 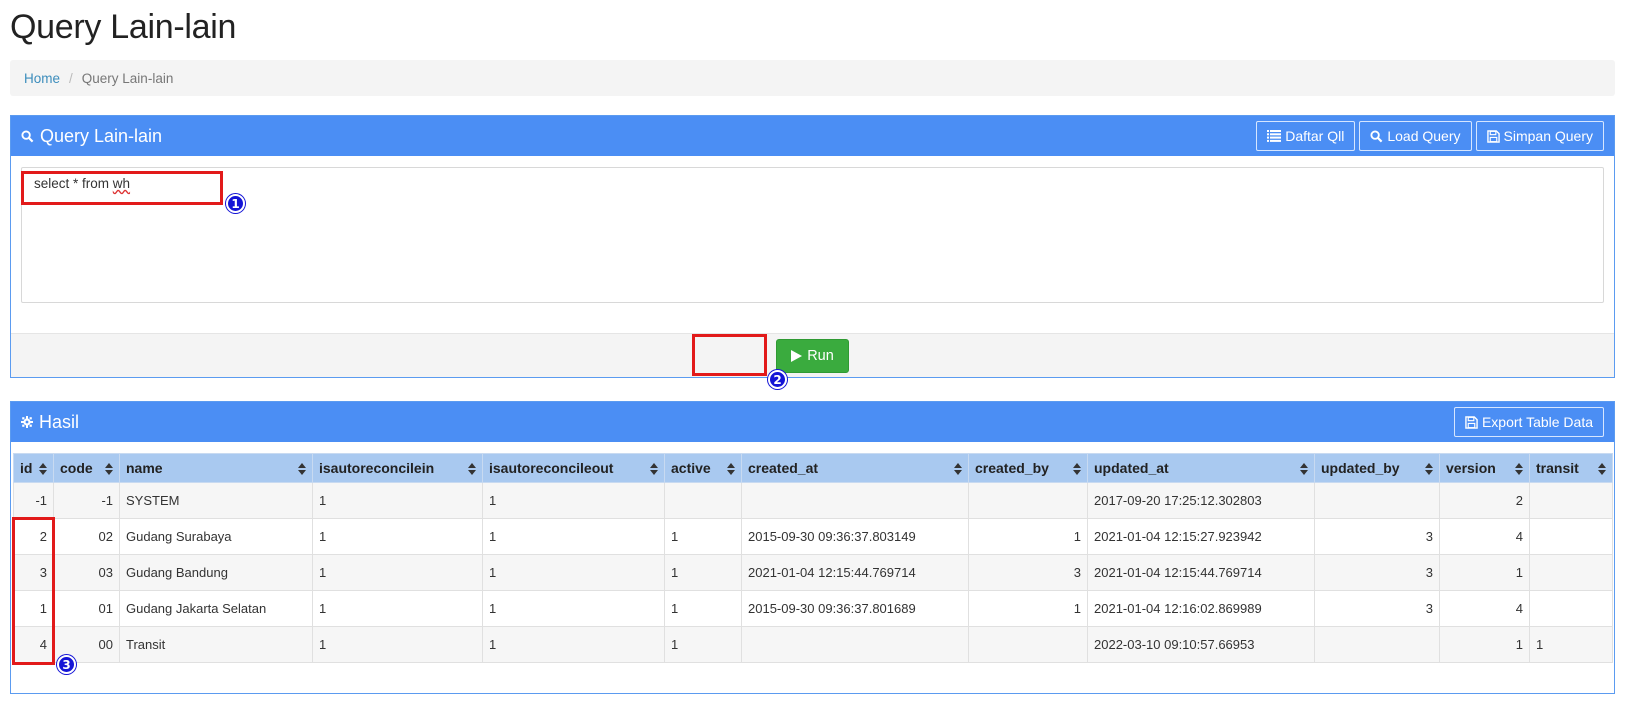 I want to click on column-header-label: isautoreconcileout, so click(x=551, y=468).